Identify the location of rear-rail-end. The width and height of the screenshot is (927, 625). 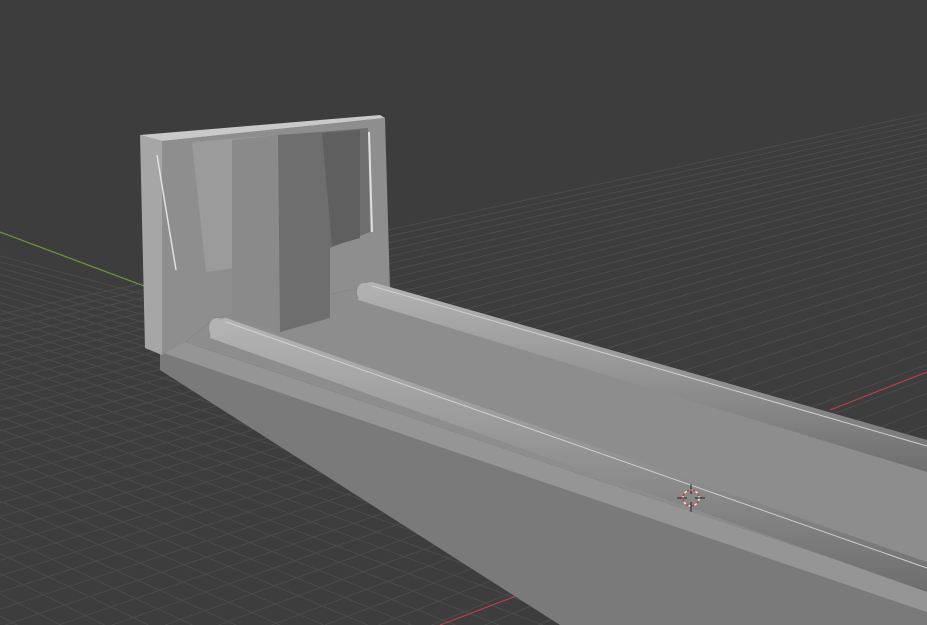
(364, 292).